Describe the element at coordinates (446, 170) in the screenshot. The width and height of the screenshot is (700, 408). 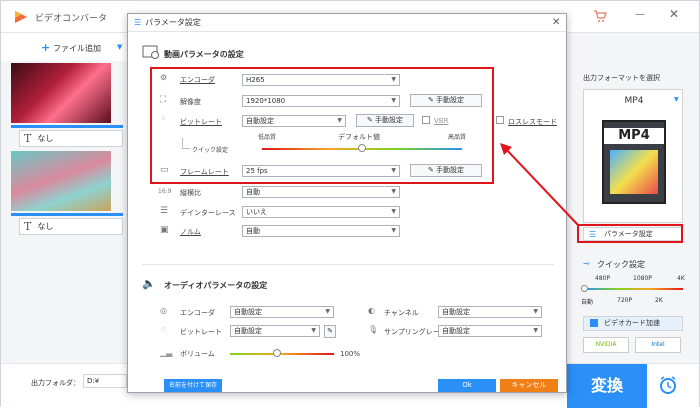
I see `framerate-manual-button: ✎ 手動設定` at that location.